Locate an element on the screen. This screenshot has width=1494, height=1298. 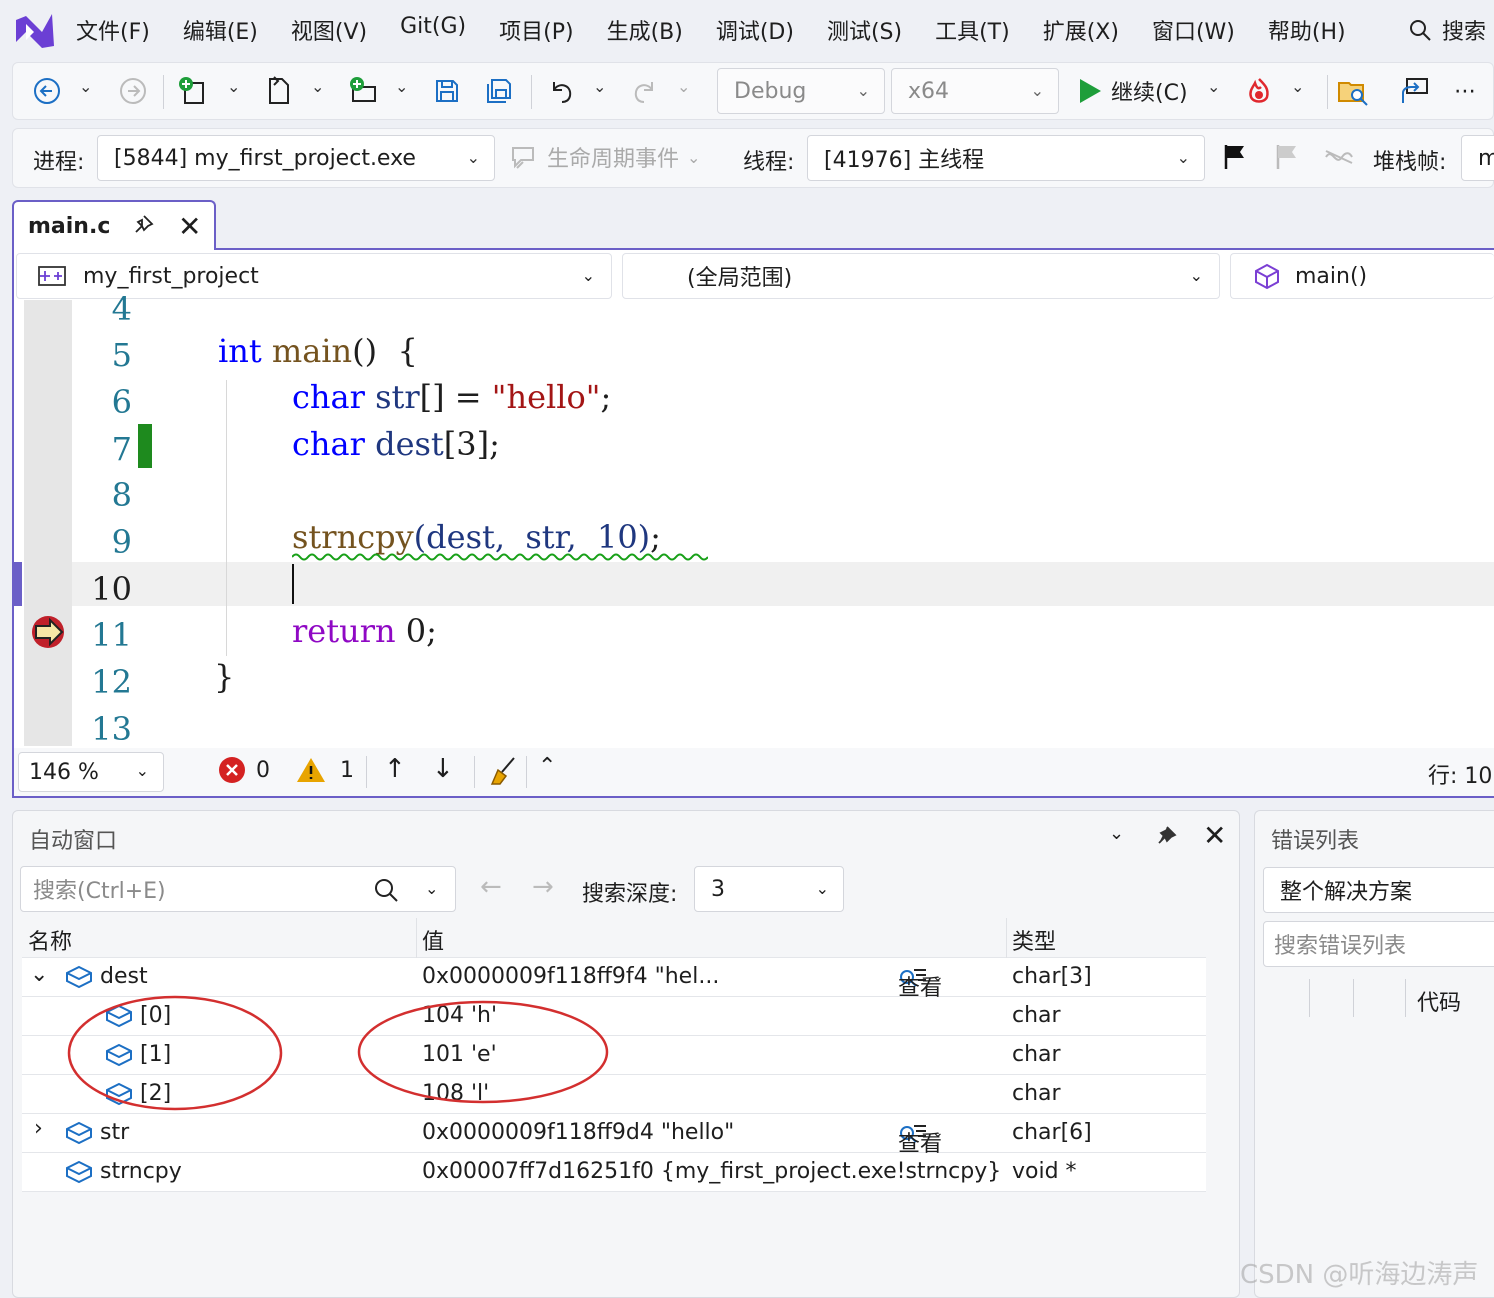
visual-studio-logo-icon is located at coordinates (34, 31).